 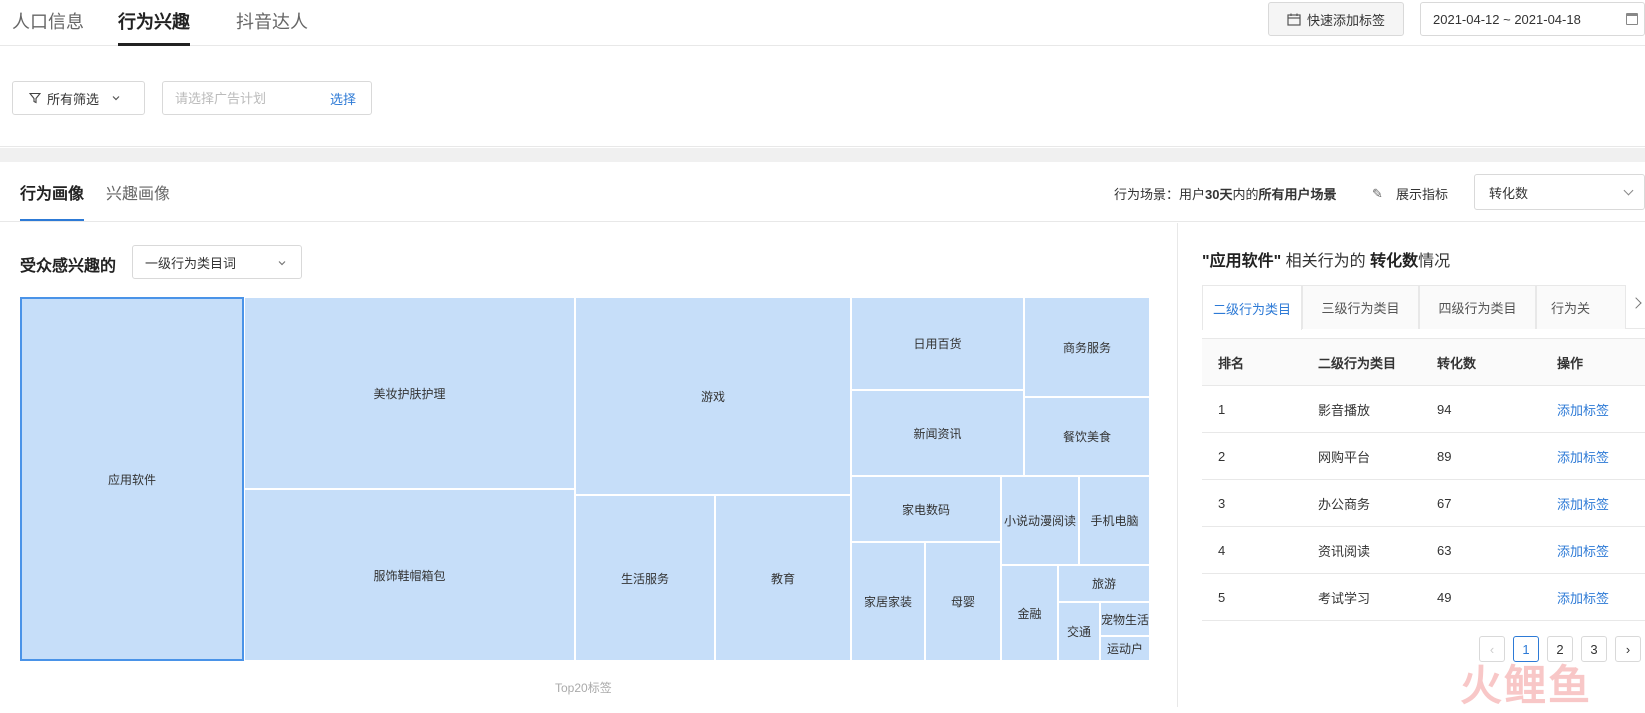 I want to click on tab-behavior-keyword: 行为关, so click(x=1581, y=307).